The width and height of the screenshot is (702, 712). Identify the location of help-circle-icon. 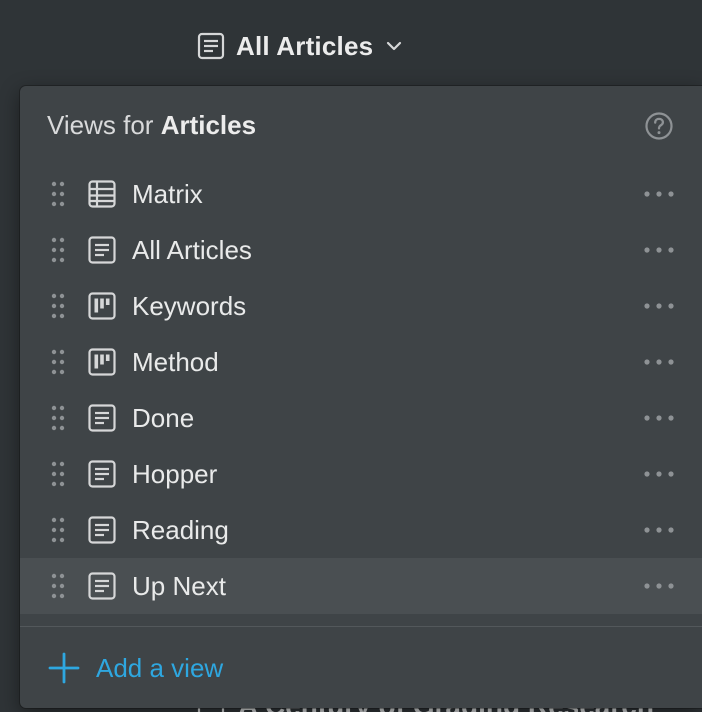
(659, 126).